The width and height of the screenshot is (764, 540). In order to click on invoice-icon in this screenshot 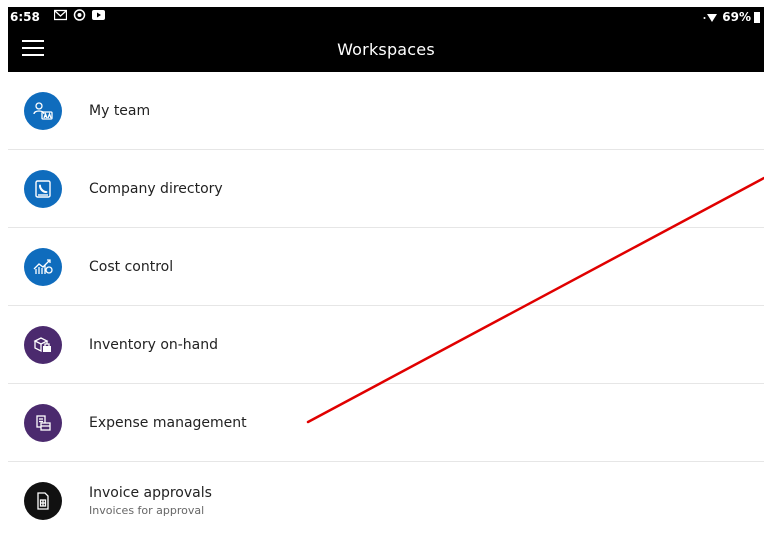, I will do `click(43, 501)`.